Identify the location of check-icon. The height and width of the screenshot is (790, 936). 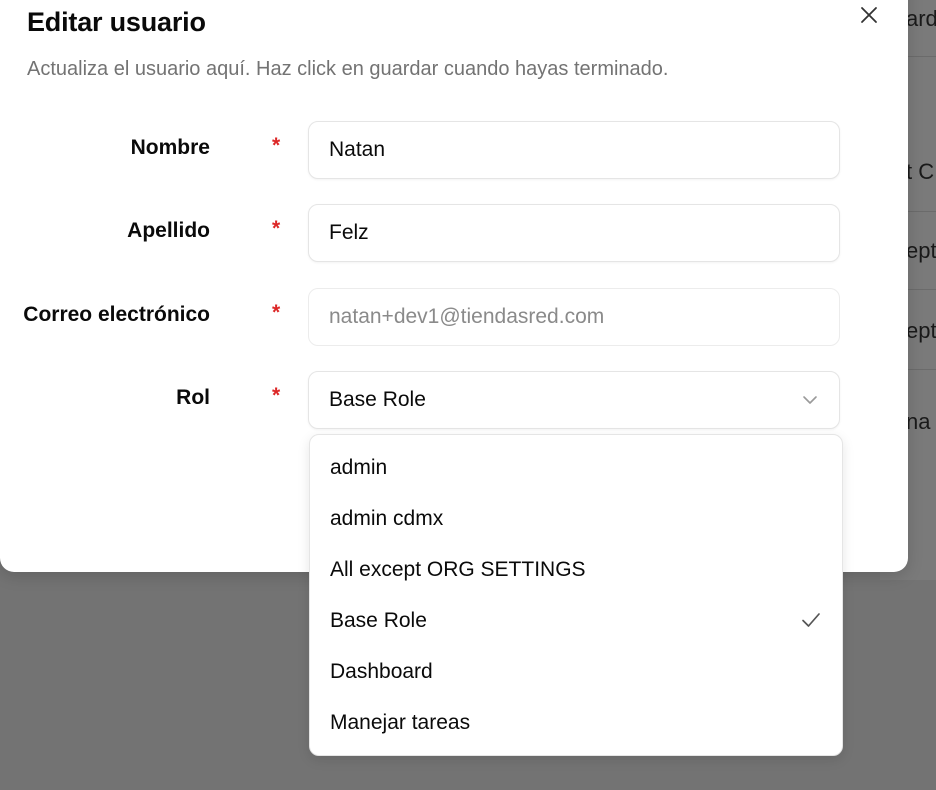
(811, 620).